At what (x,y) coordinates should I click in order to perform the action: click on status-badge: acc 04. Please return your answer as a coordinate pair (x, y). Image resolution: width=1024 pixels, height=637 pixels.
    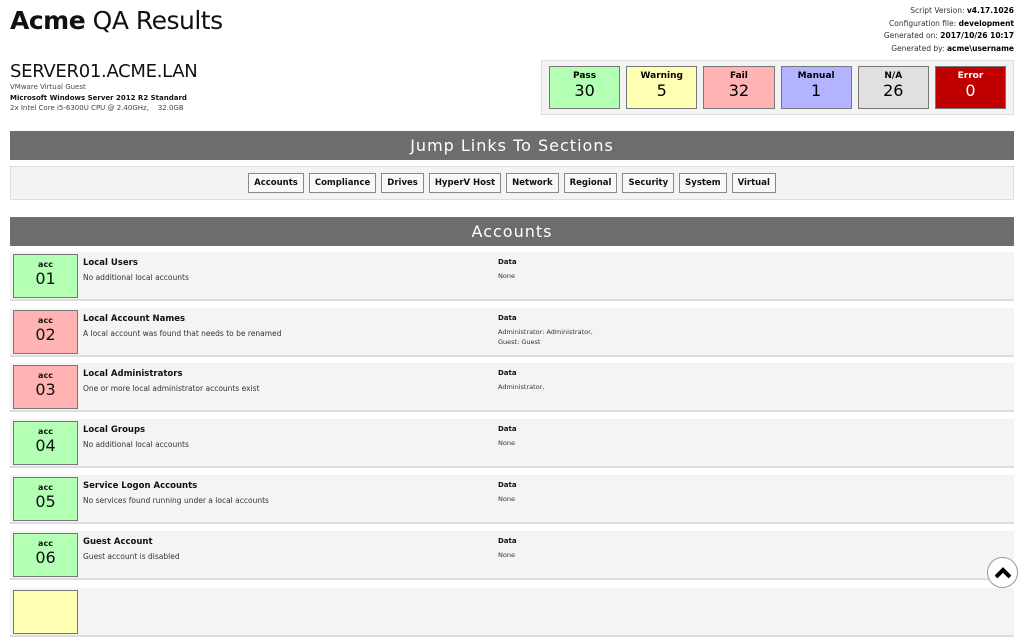
    Looking at the image, I should click on (45, 443).